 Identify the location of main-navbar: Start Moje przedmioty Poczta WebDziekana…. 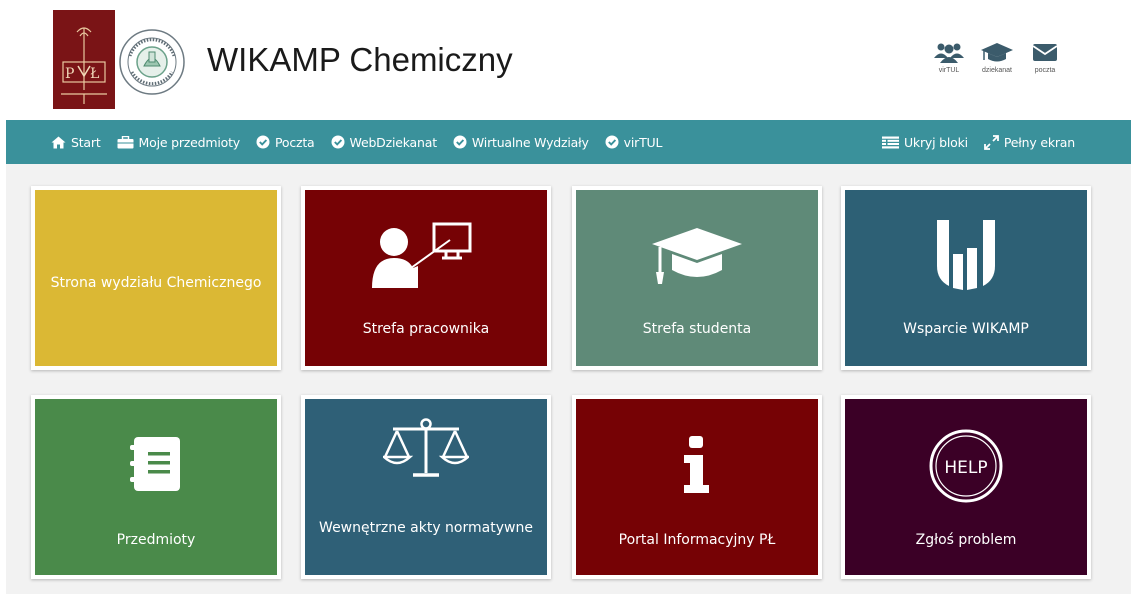
(568, 142).